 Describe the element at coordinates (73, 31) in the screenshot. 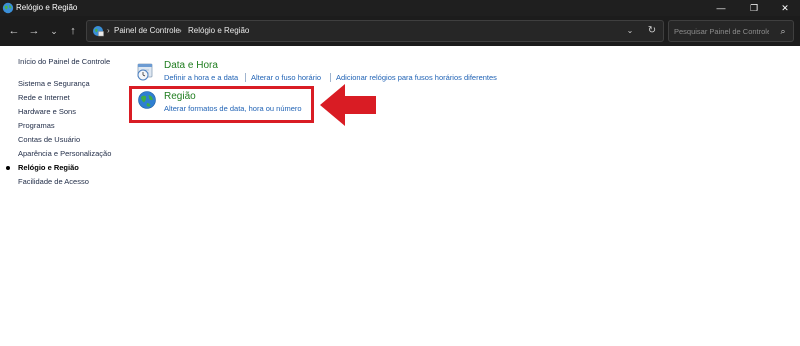

I see `up-button: ↑` at that location.